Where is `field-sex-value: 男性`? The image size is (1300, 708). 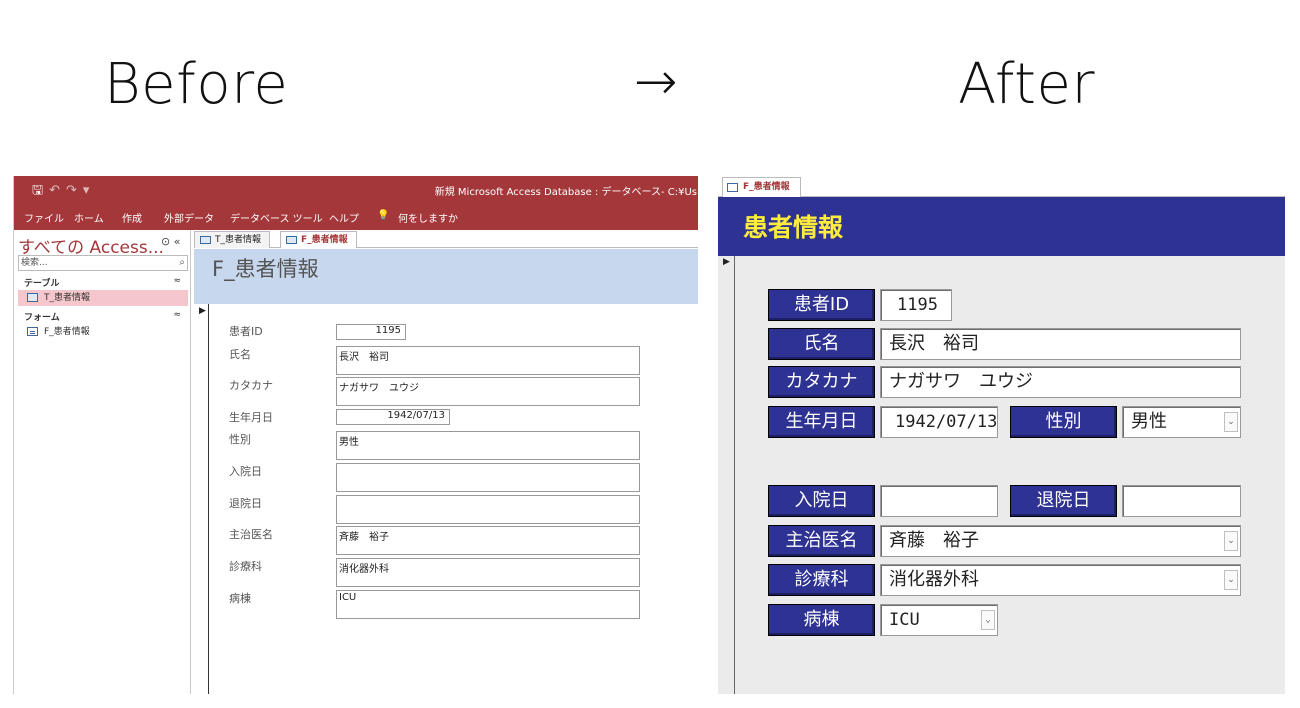 field-sex-value: 男性 is located at coordinates (1149, 421).